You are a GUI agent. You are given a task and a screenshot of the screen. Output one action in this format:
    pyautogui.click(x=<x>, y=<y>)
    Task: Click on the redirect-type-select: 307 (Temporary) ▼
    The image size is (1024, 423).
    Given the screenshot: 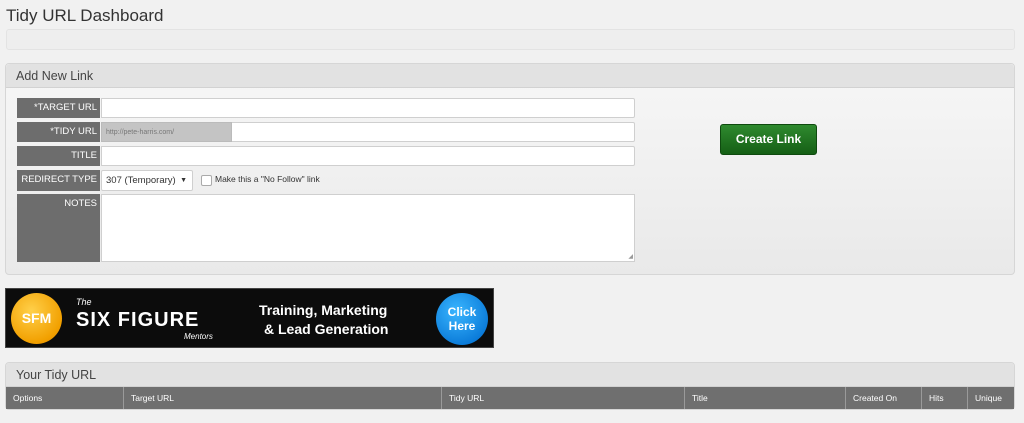 What is the action you would take?
    pyautogui.click(x=147, y=180)
    